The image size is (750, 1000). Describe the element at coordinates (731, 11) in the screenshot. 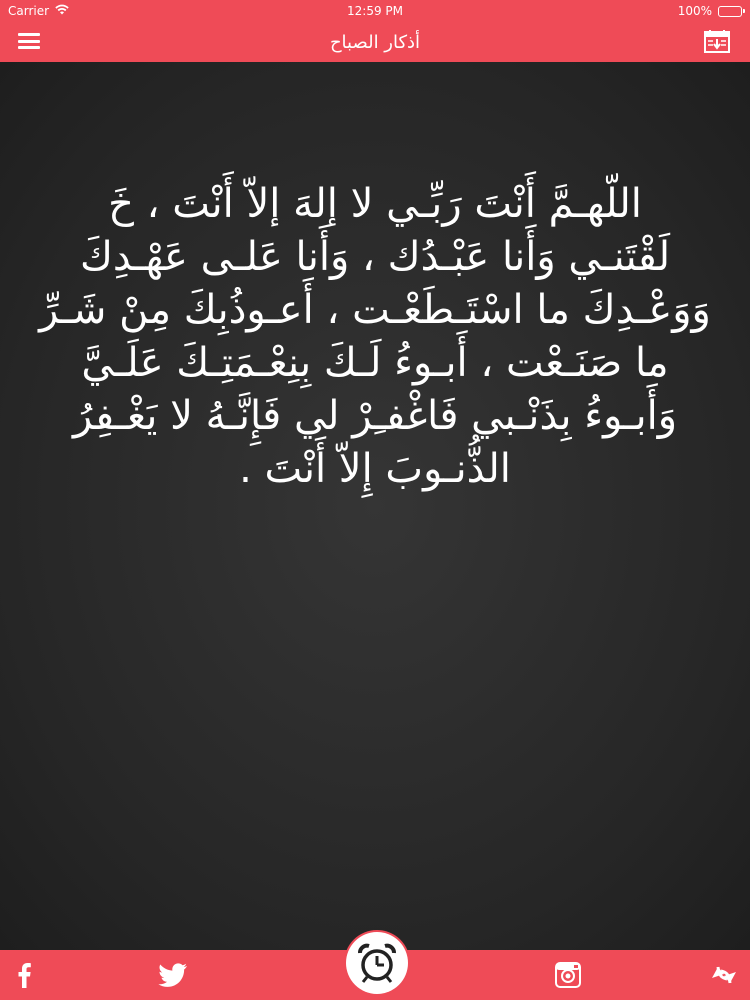

I see `battery-icon` at that location.